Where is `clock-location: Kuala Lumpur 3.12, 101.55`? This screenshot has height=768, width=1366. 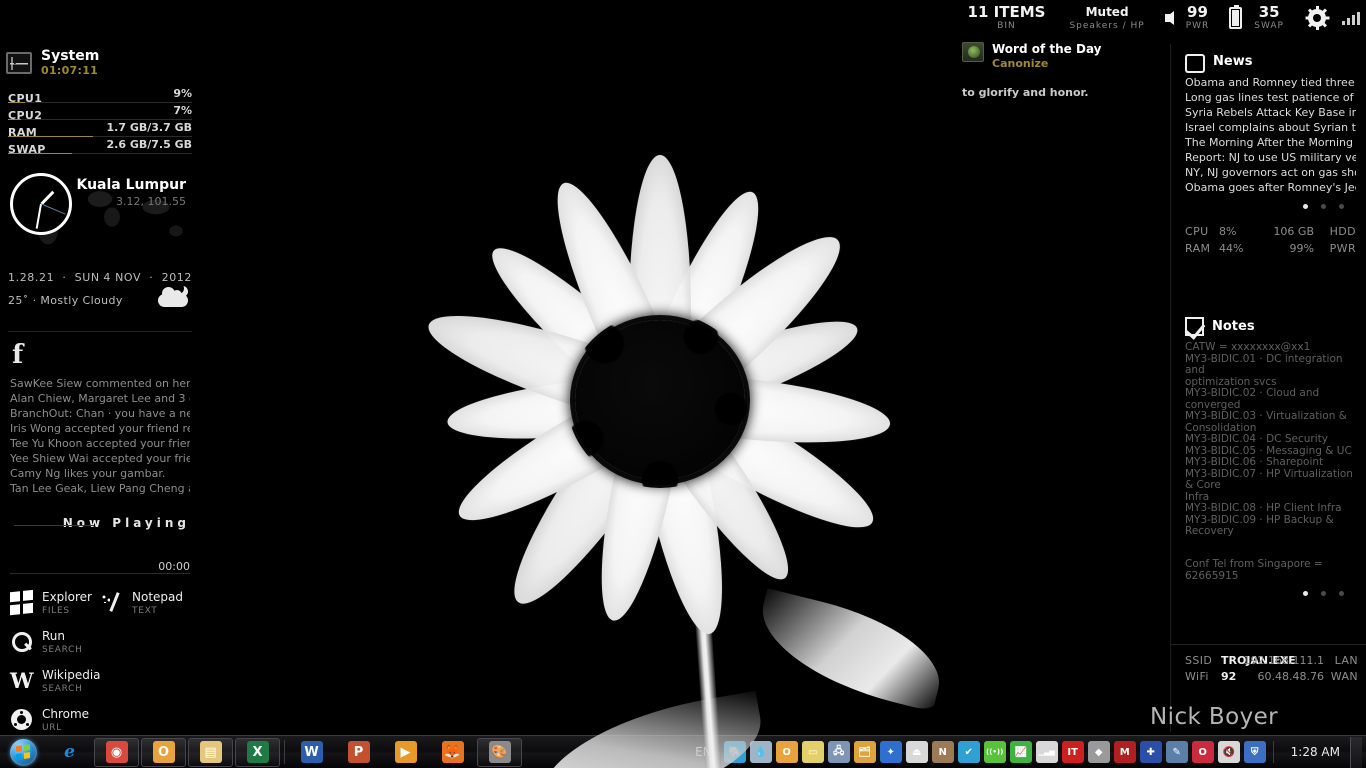 clock-location: Kuala Lumpur 3.12, 101.55 is located at coordinates (131, 192).